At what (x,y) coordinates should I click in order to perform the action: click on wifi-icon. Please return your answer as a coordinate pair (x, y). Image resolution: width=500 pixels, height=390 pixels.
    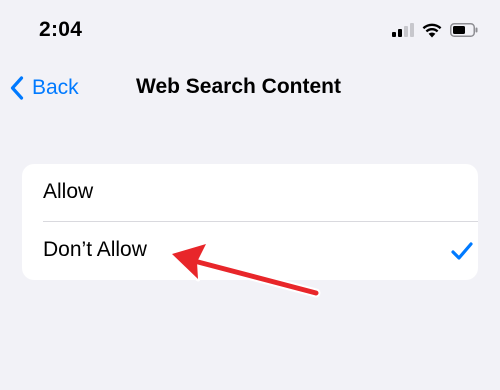
    Looking at the image, I should click on (432, 30).